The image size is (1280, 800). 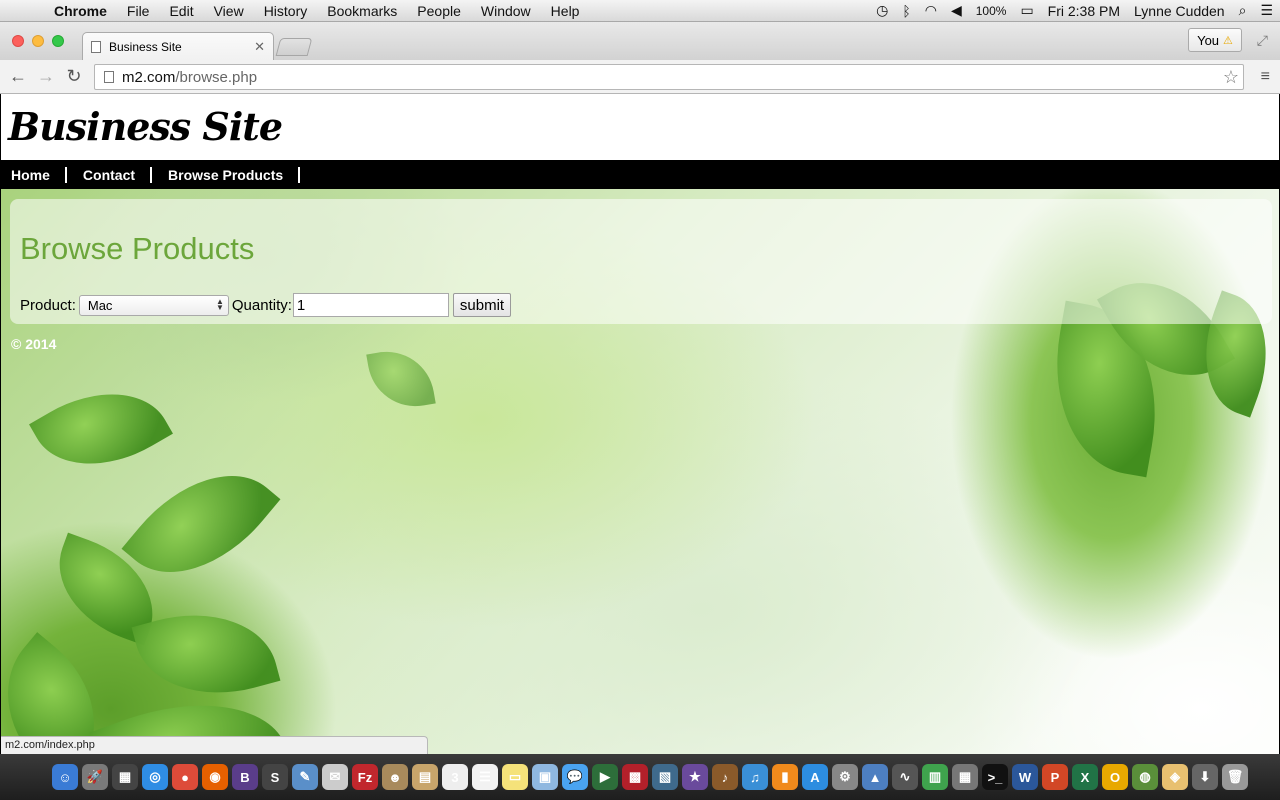 What do you see at coordinates (1231, 77) in the screenshot?
I see `bookmark-star-icon: ☆` at bounding box center [1231, 77].